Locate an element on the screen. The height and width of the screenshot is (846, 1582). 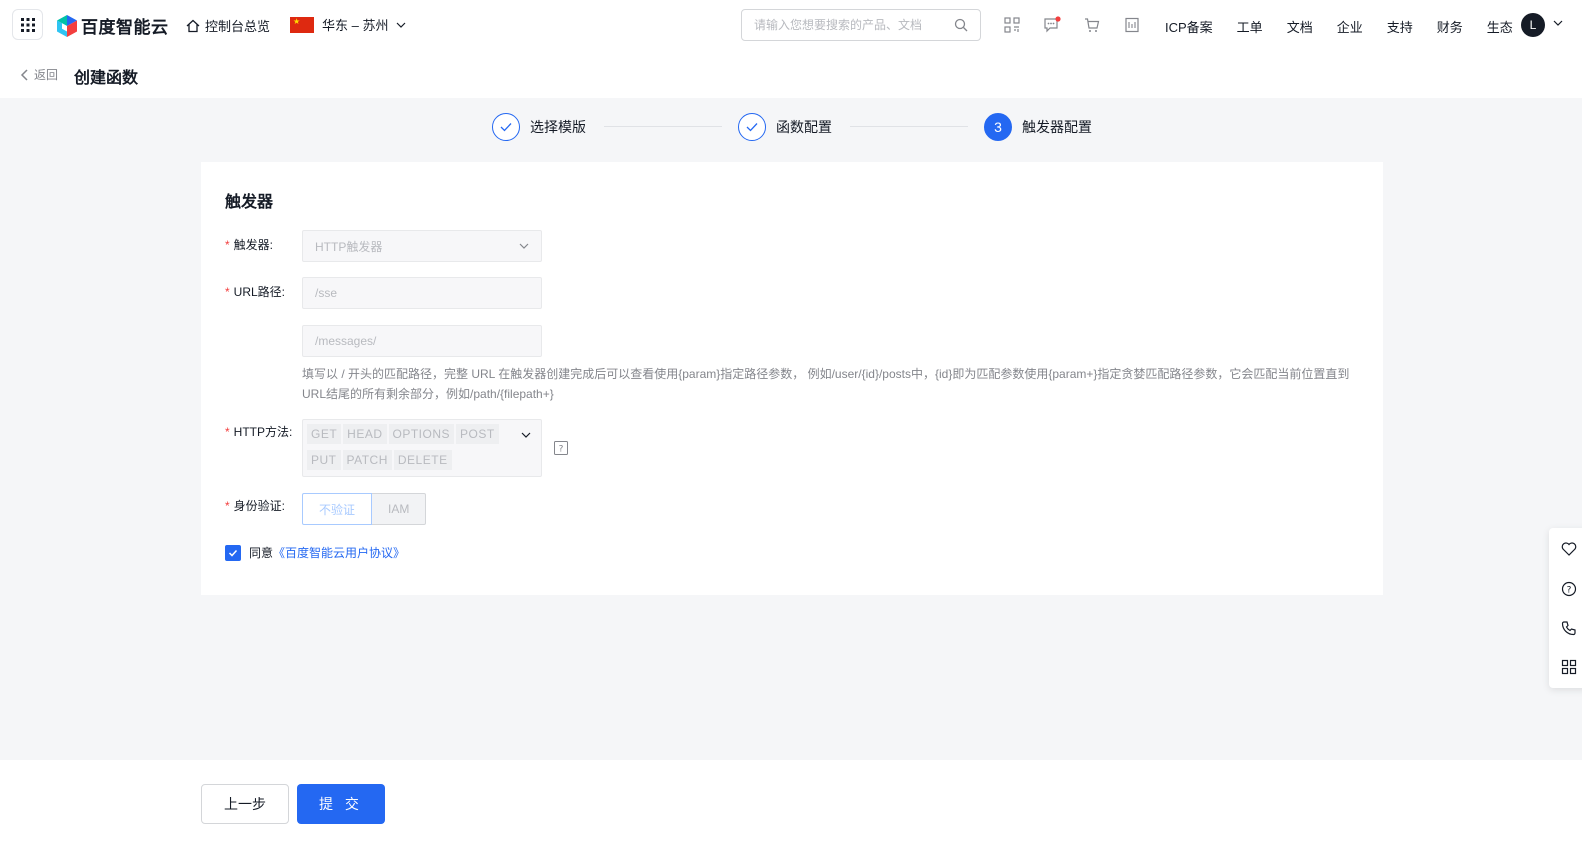
step-3: 3 触发器配置 is located at coordinates (1038, 127).